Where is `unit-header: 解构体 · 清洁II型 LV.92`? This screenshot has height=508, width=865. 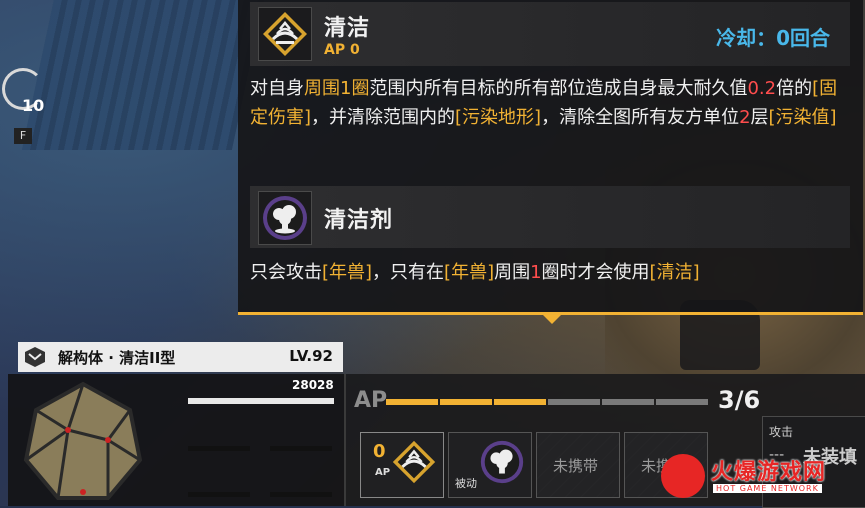
unit-header: 解构体 · 清洁II型 LV.92 is located at coordinates (180, 357).